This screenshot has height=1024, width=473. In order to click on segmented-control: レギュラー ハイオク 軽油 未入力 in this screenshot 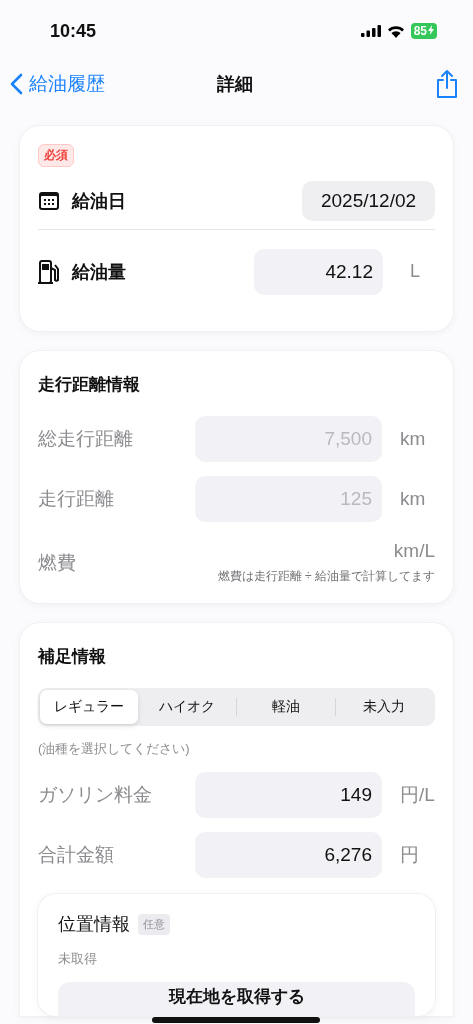, I will do `click(236, 707)`.